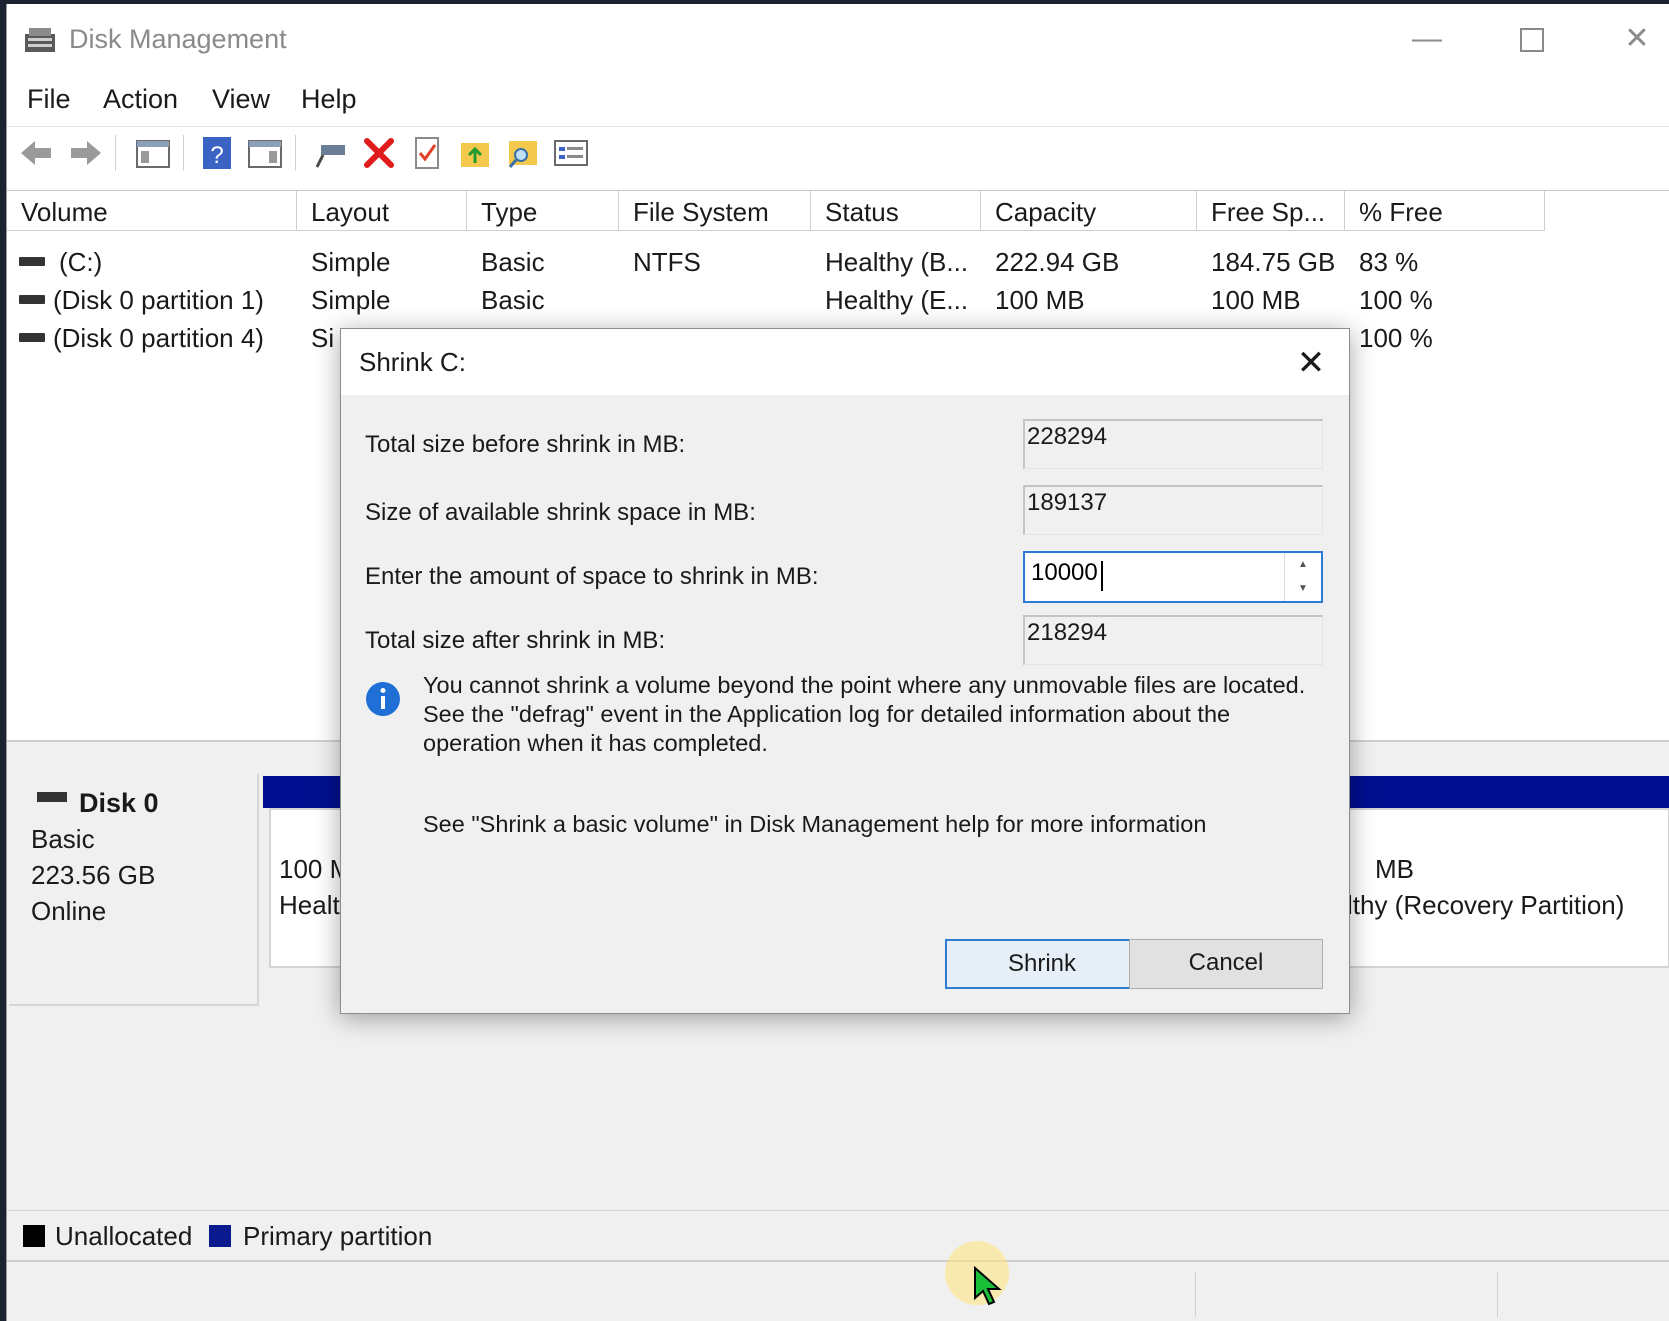 This screenshot has width=1669, height=1321. Describe the element at coordinates (525, 444) in the screenshot. I see `total-before-label: Total size before shrink in MB:` at that location.